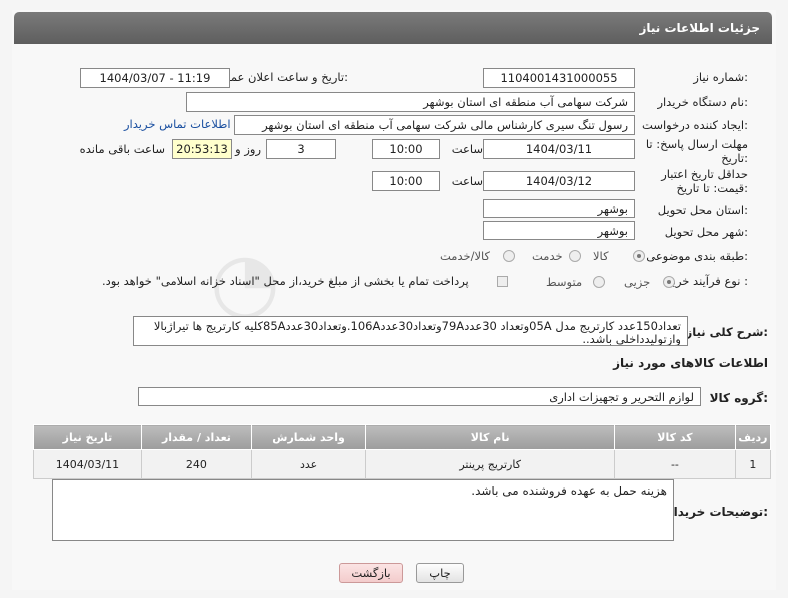 This screenshot has height=598, width=788. Describe the element at coordinates (502, 281) in the screenshot. I see `treasury-checkbox` at that location.